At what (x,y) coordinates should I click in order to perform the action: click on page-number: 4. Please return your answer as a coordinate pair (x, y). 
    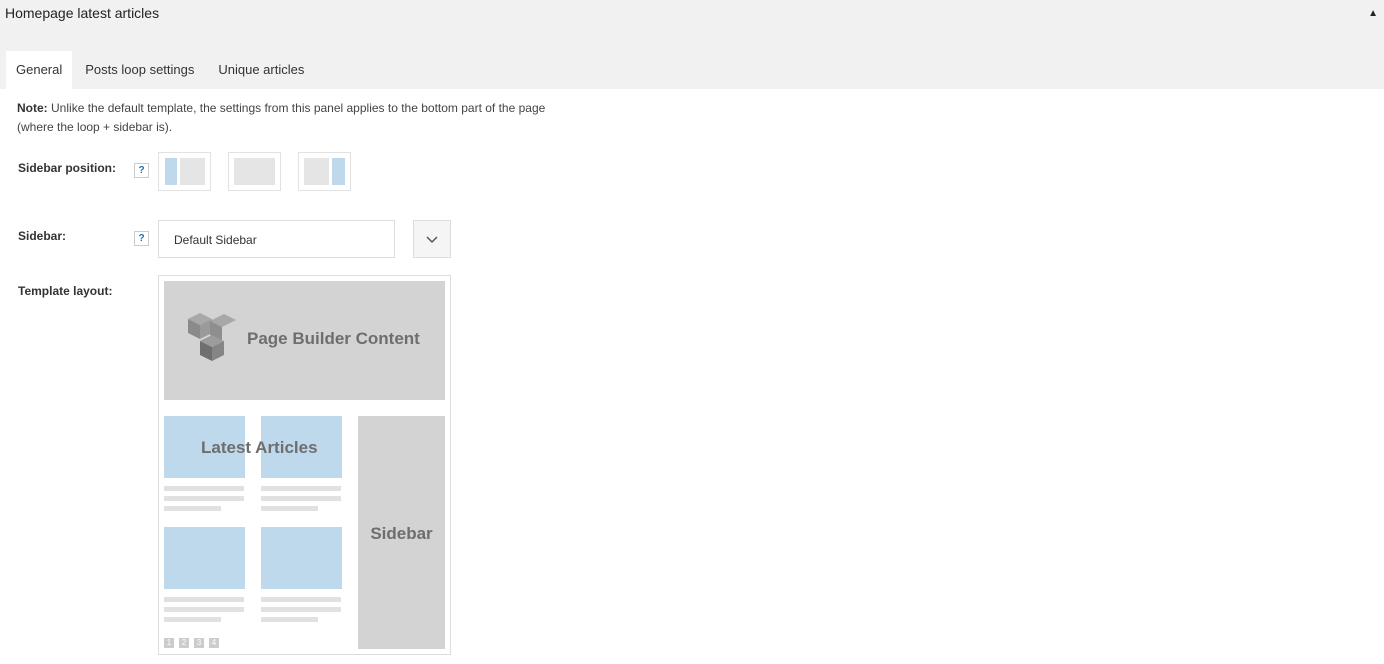
    Looking at the image, I should click on (214, 643).